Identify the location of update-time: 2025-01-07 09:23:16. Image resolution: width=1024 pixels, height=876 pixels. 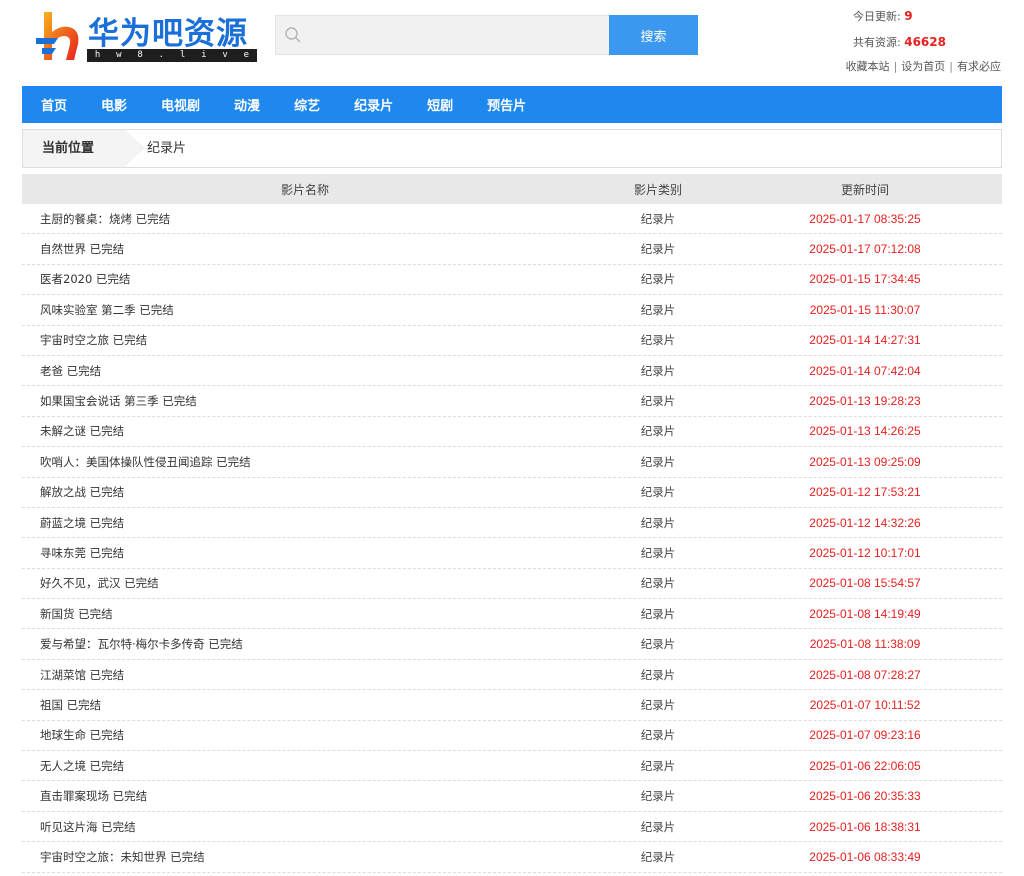
(865, 735).